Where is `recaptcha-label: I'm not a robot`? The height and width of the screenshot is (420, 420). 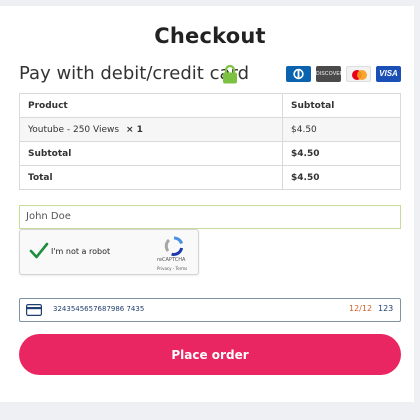
recaptcha-label: I'm not a robot is located at coordinates (81, 251).